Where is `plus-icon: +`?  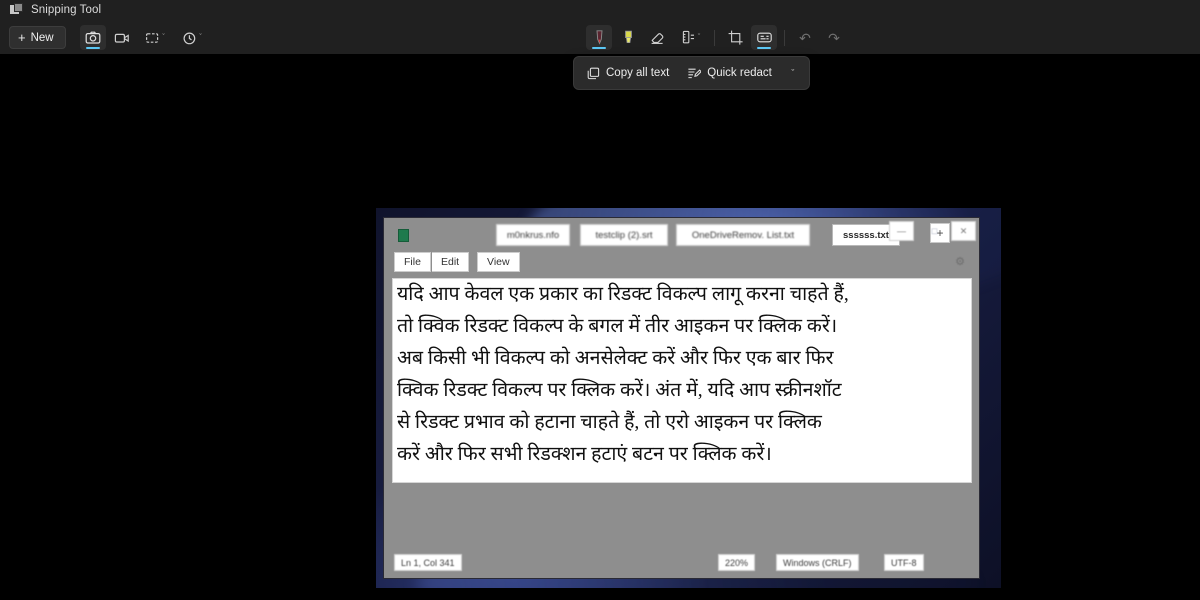 plus-icon: + is located at coordinates (22, 37).